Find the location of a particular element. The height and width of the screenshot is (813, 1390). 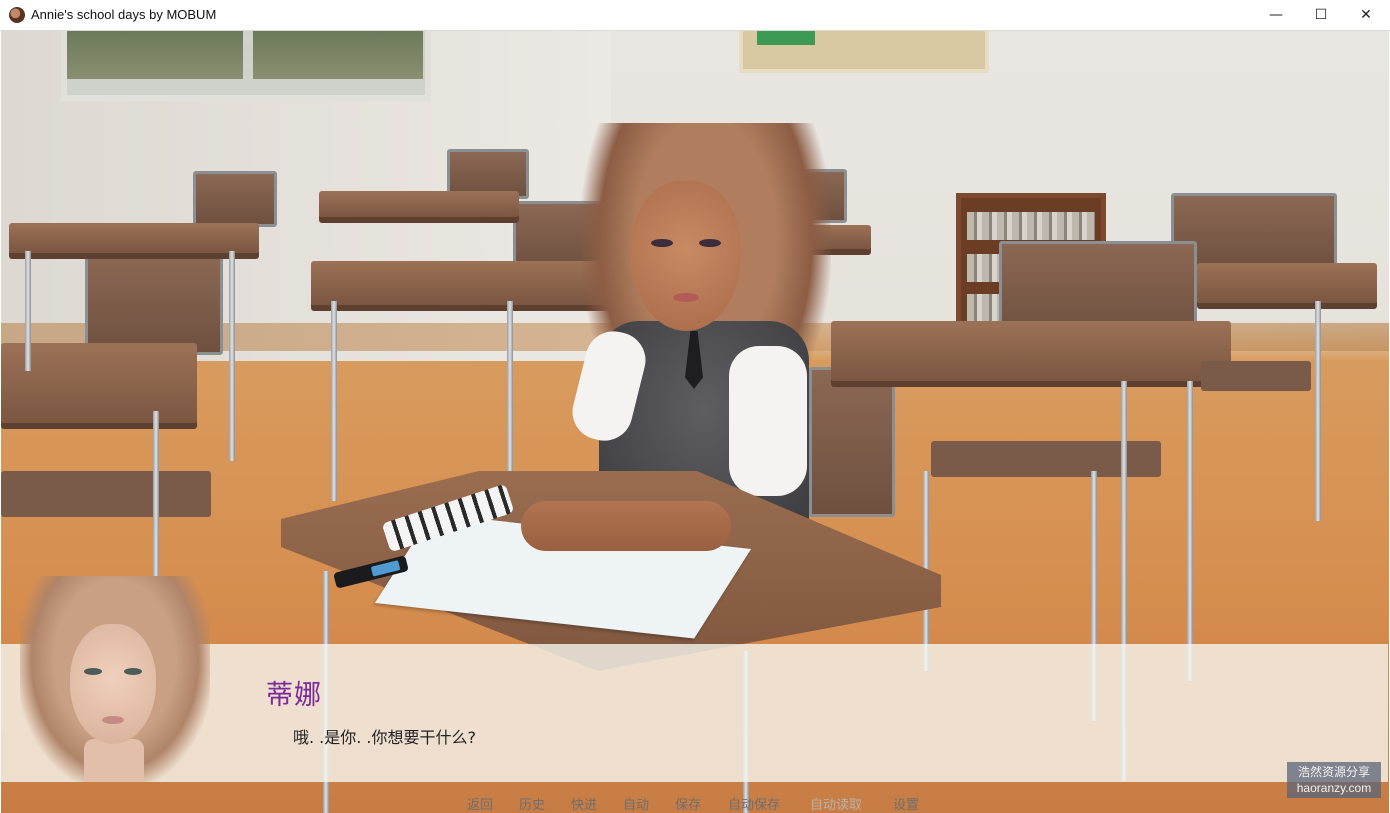

watermark-line1: 浩然资源分享 is located at coordinates (1333, 772).